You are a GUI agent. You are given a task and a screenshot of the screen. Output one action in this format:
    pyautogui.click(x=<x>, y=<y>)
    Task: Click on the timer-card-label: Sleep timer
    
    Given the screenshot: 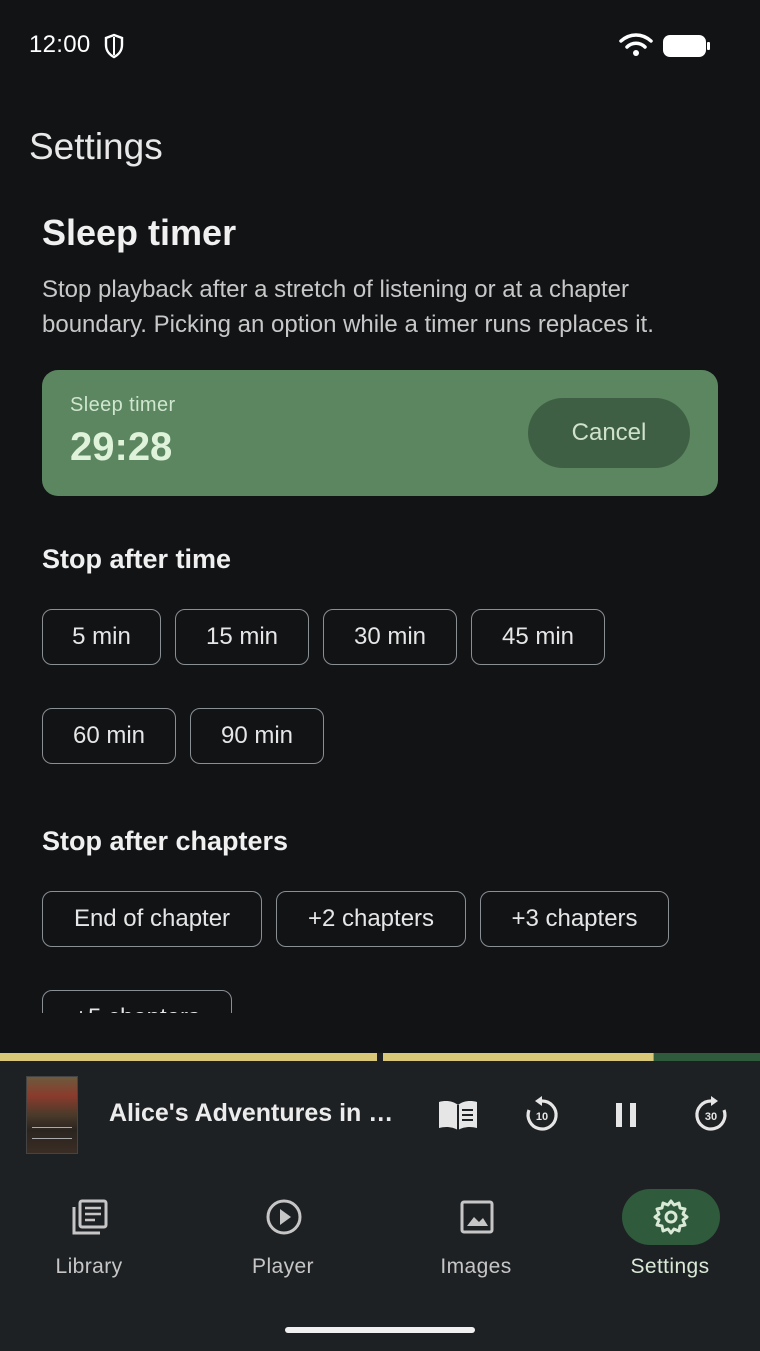 What is the action you would take?
    pyautogui.click(x=123, y=405)
    